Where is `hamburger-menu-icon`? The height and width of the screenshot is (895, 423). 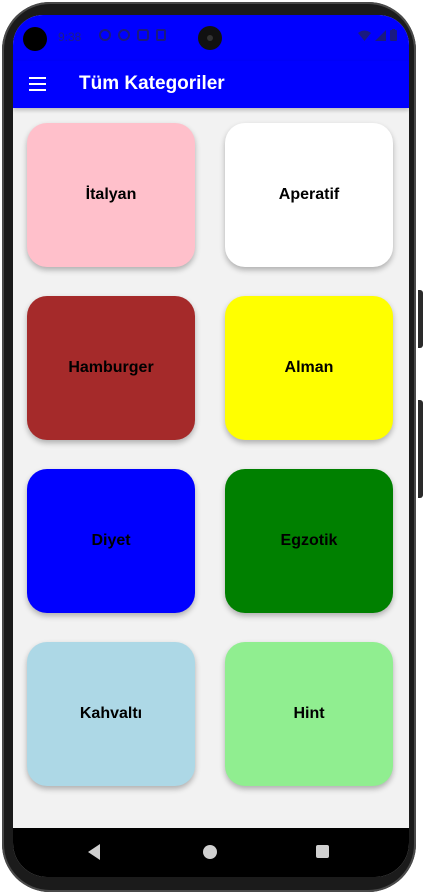 hamburger-menu-icon is located at coordinates (38, 84).